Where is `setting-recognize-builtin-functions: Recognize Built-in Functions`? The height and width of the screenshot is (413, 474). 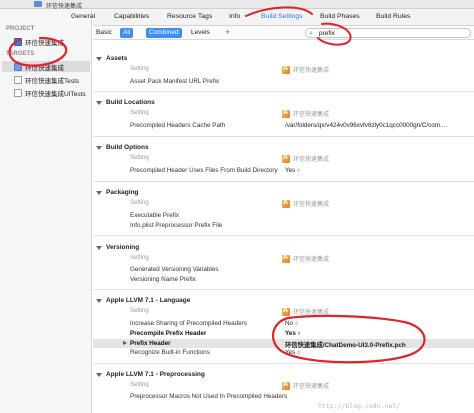
setting-recognize-builtin-functions: Recognize Built-in Functions is located at coordinates (170, 352).